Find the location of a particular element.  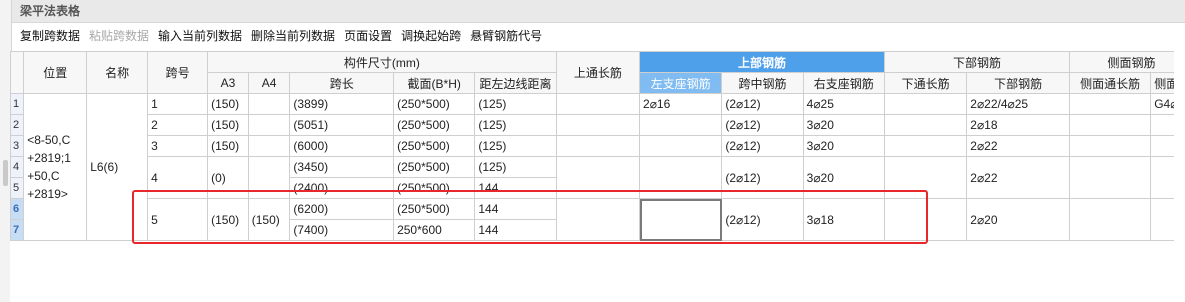

page-setup-button: 页面设置 is located at coordinates (368, 35).